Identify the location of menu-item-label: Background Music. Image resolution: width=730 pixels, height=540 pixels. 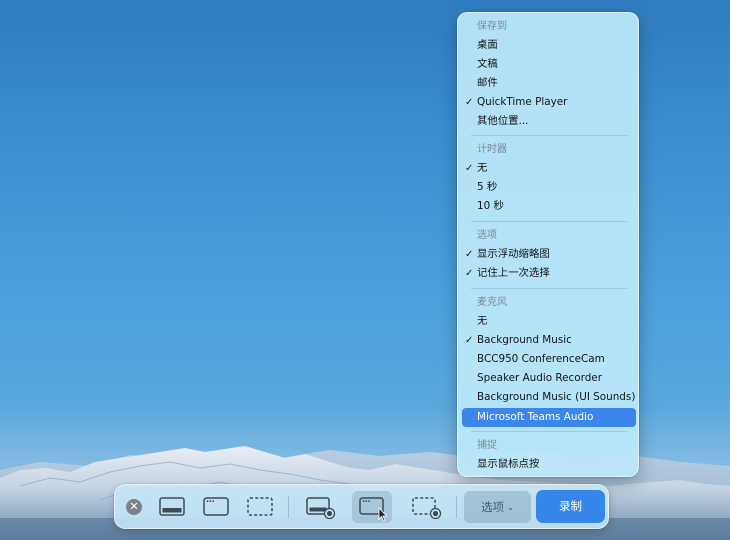
(524, 340).